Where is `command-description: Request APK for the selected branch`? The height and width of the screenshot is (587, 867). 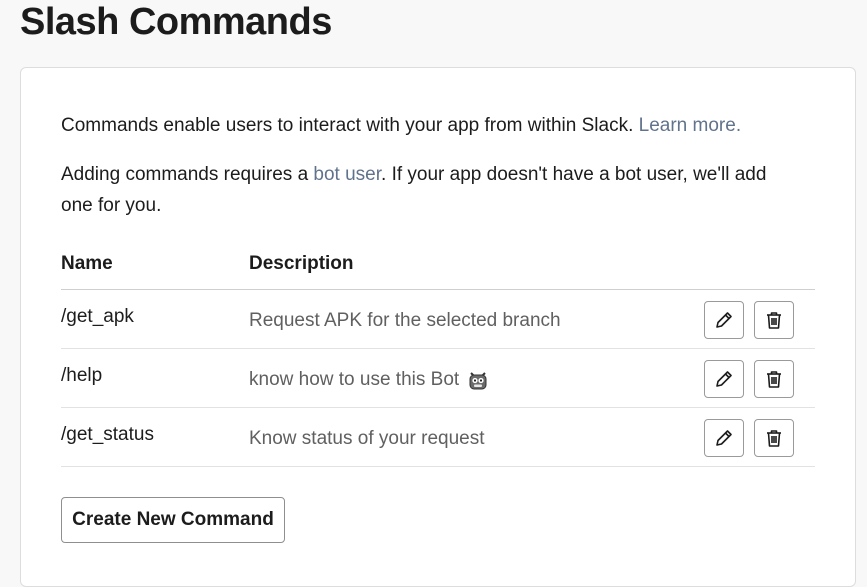
command-description: Request APK for the selected branch is located at coordinates (405, 321).